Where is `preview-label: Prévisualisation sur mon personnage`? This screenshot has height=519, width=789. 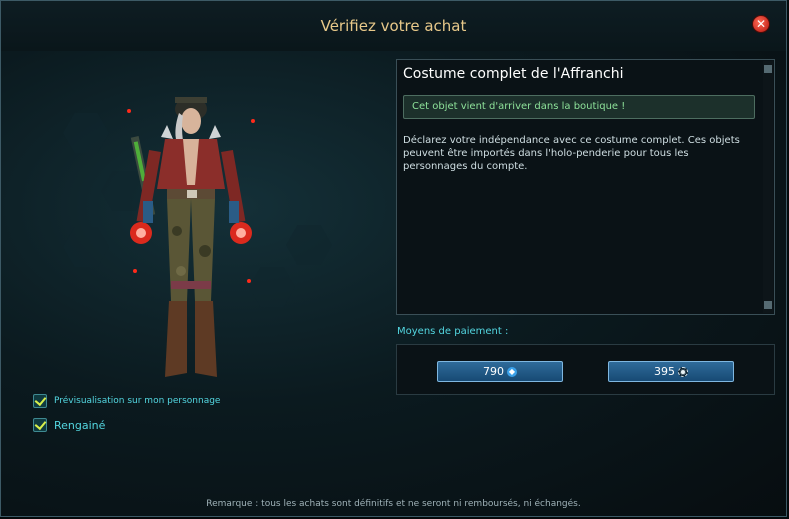 preview-label: Prévisualisation sur mon personnage is located at coordinates (137, 401).